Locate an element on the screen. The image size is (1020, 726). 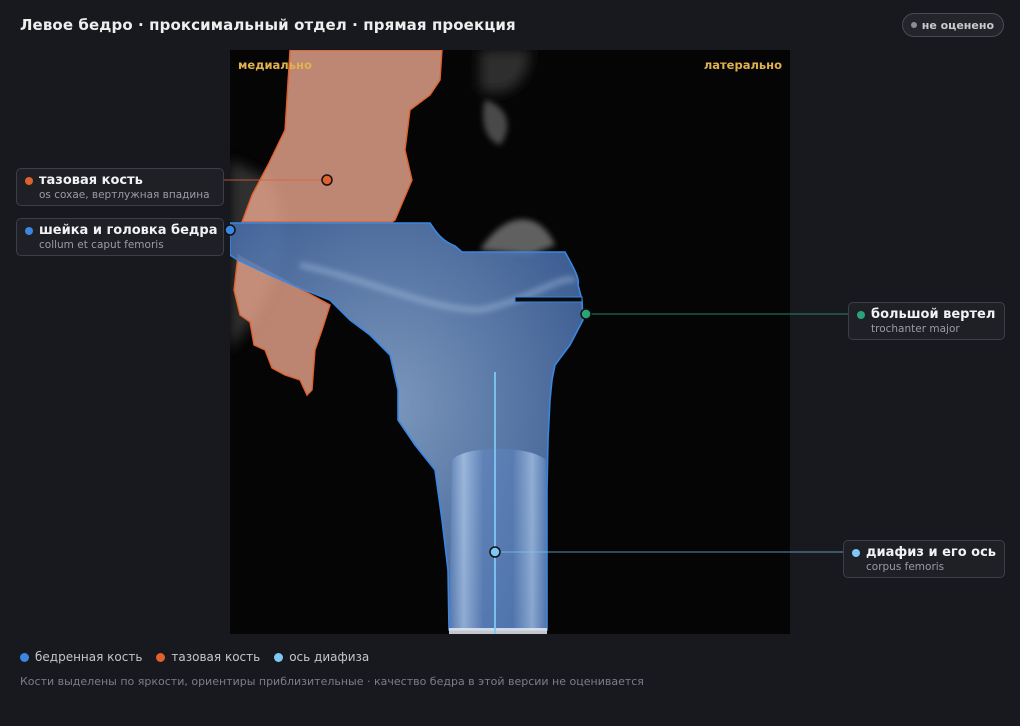
status-badge: не оценено is located at coordinates (952, 25).